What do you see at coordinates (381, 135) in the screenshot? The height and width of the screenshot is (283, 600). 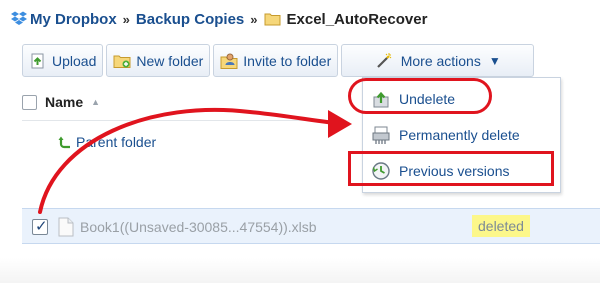 I see `permanently-delete-icon` at bounding box center [381, 135].